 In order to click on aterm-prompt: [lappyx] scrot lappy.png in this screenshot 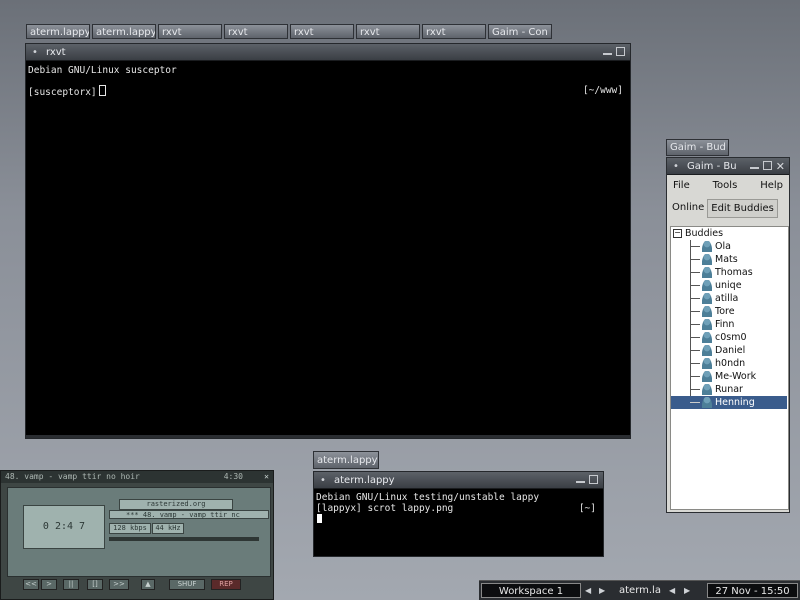, I will do `click(384, 508)`.